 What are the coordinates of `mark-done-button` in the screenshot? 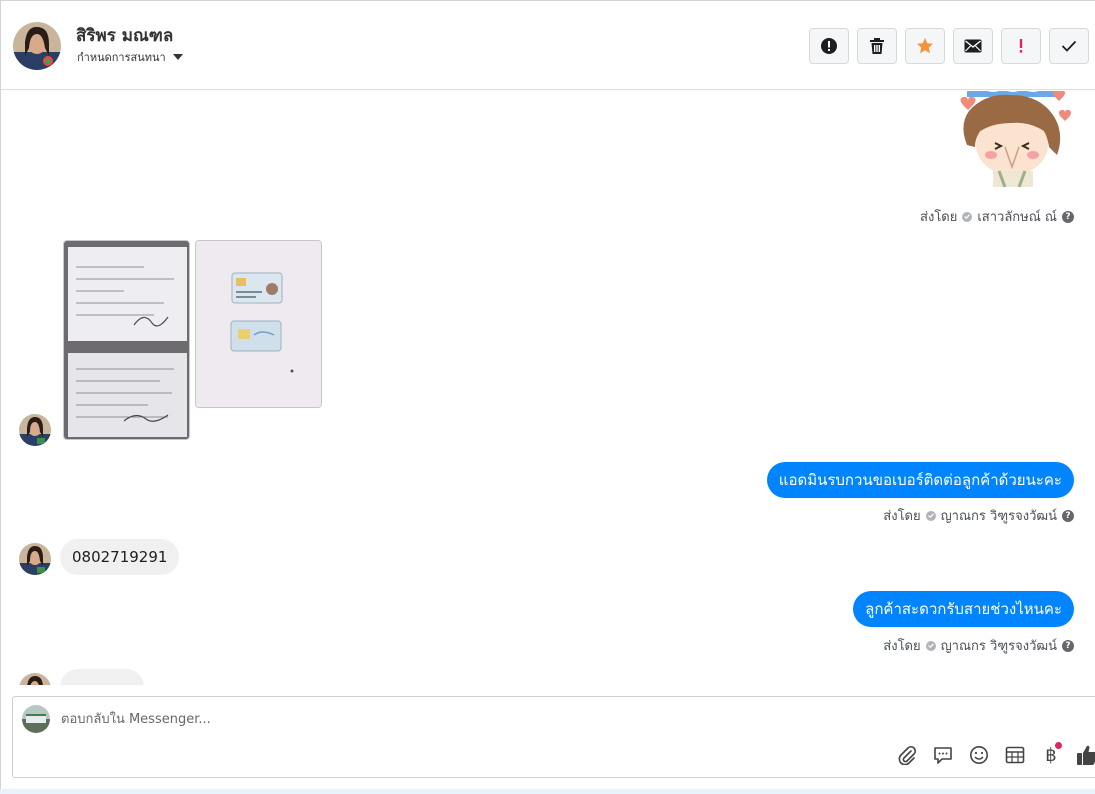 It's located at (1069, 46).